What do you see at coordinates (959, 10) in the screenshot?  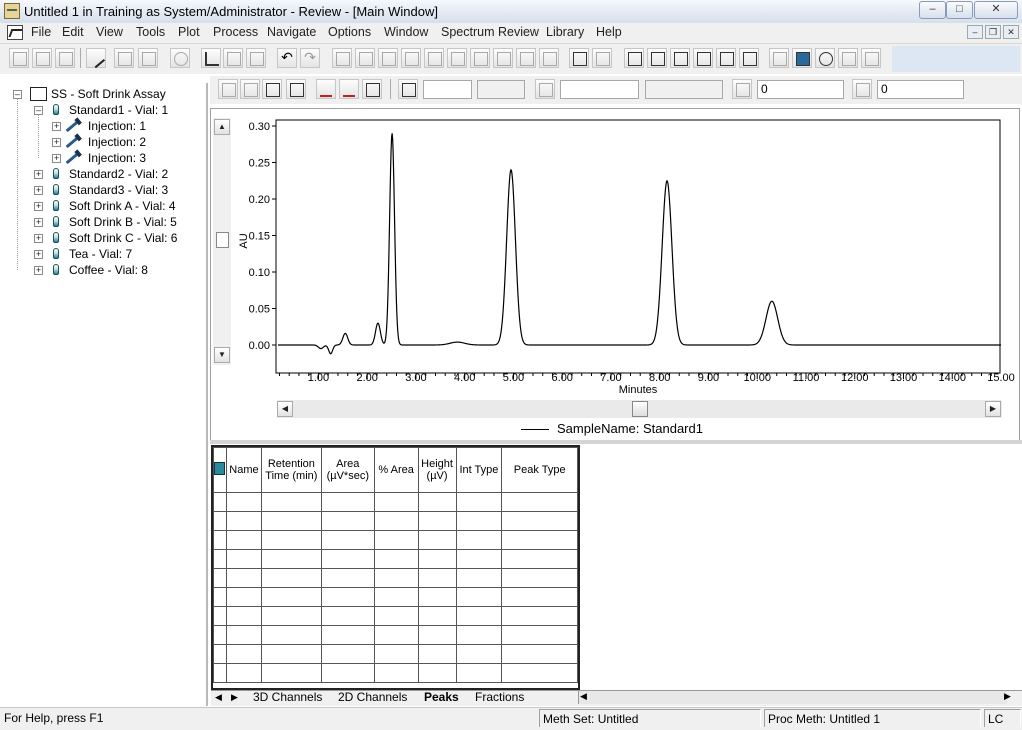 I see `maximize-button: □` at bounding box center [959, 10].